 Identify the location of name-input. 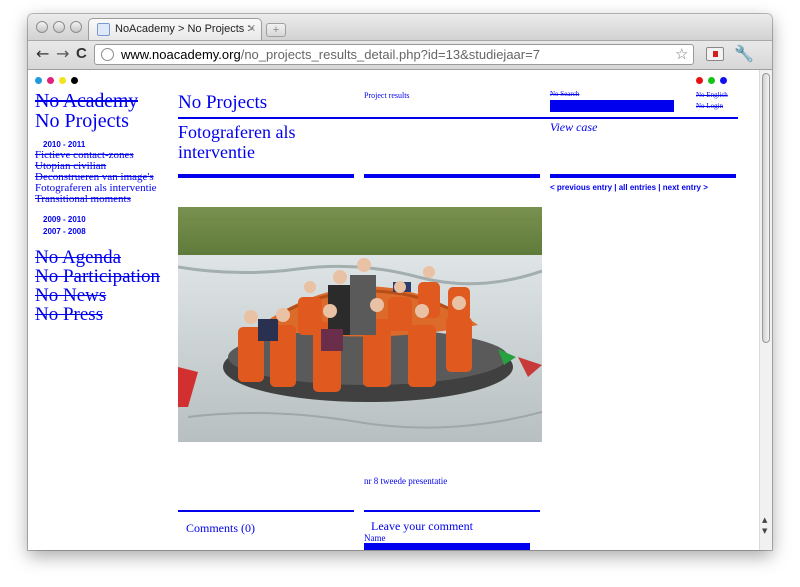
(447, 546).